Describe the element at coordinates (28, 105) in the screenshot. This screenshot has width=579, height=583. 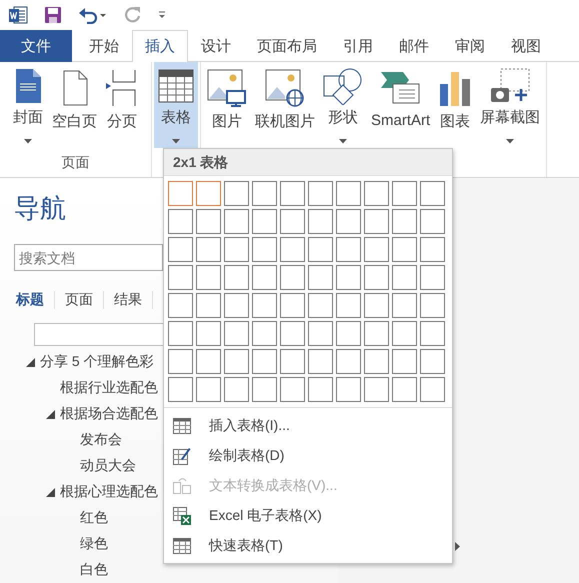
I see `ribbon-button: 封面` at that location.